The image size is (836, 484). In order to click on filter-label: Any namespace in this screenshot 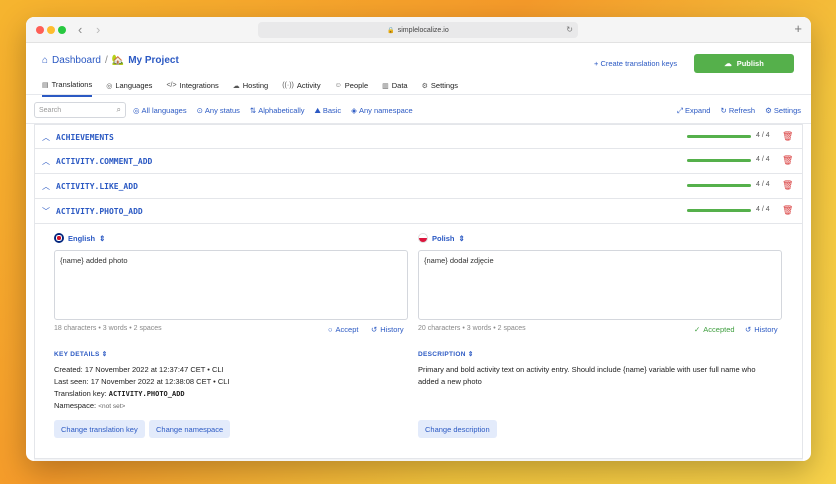, I will do `click(385, 110)`.